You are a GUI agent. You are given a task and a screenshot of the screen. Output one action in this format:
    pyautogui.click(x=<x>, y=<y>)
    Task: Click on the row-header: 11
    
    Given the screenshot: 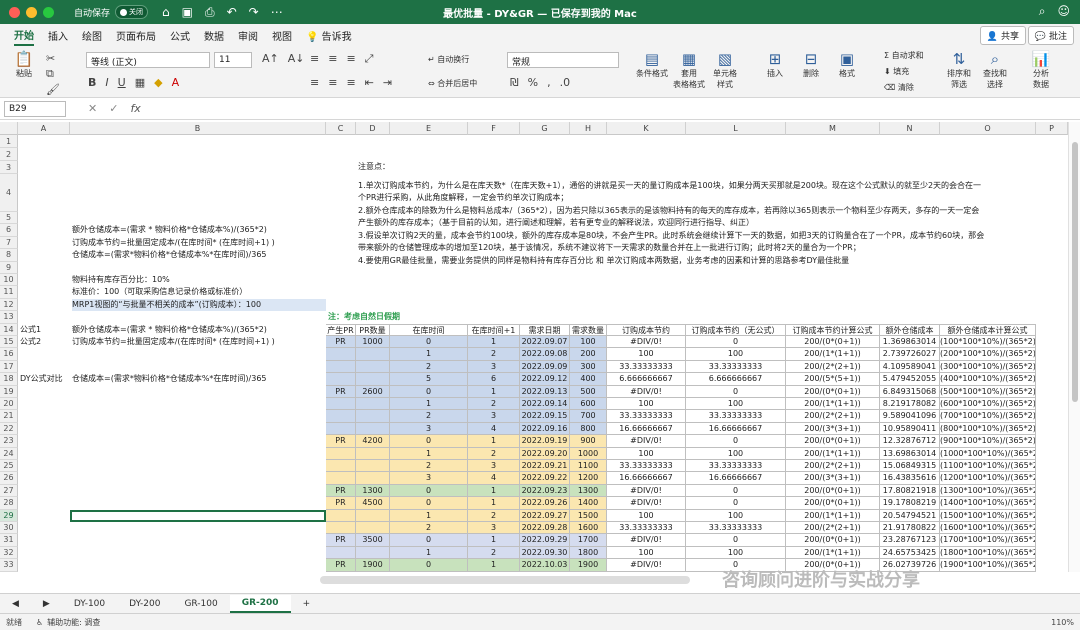 What is the action you would take?
    pyautogui.click(x=9, y=292)
    